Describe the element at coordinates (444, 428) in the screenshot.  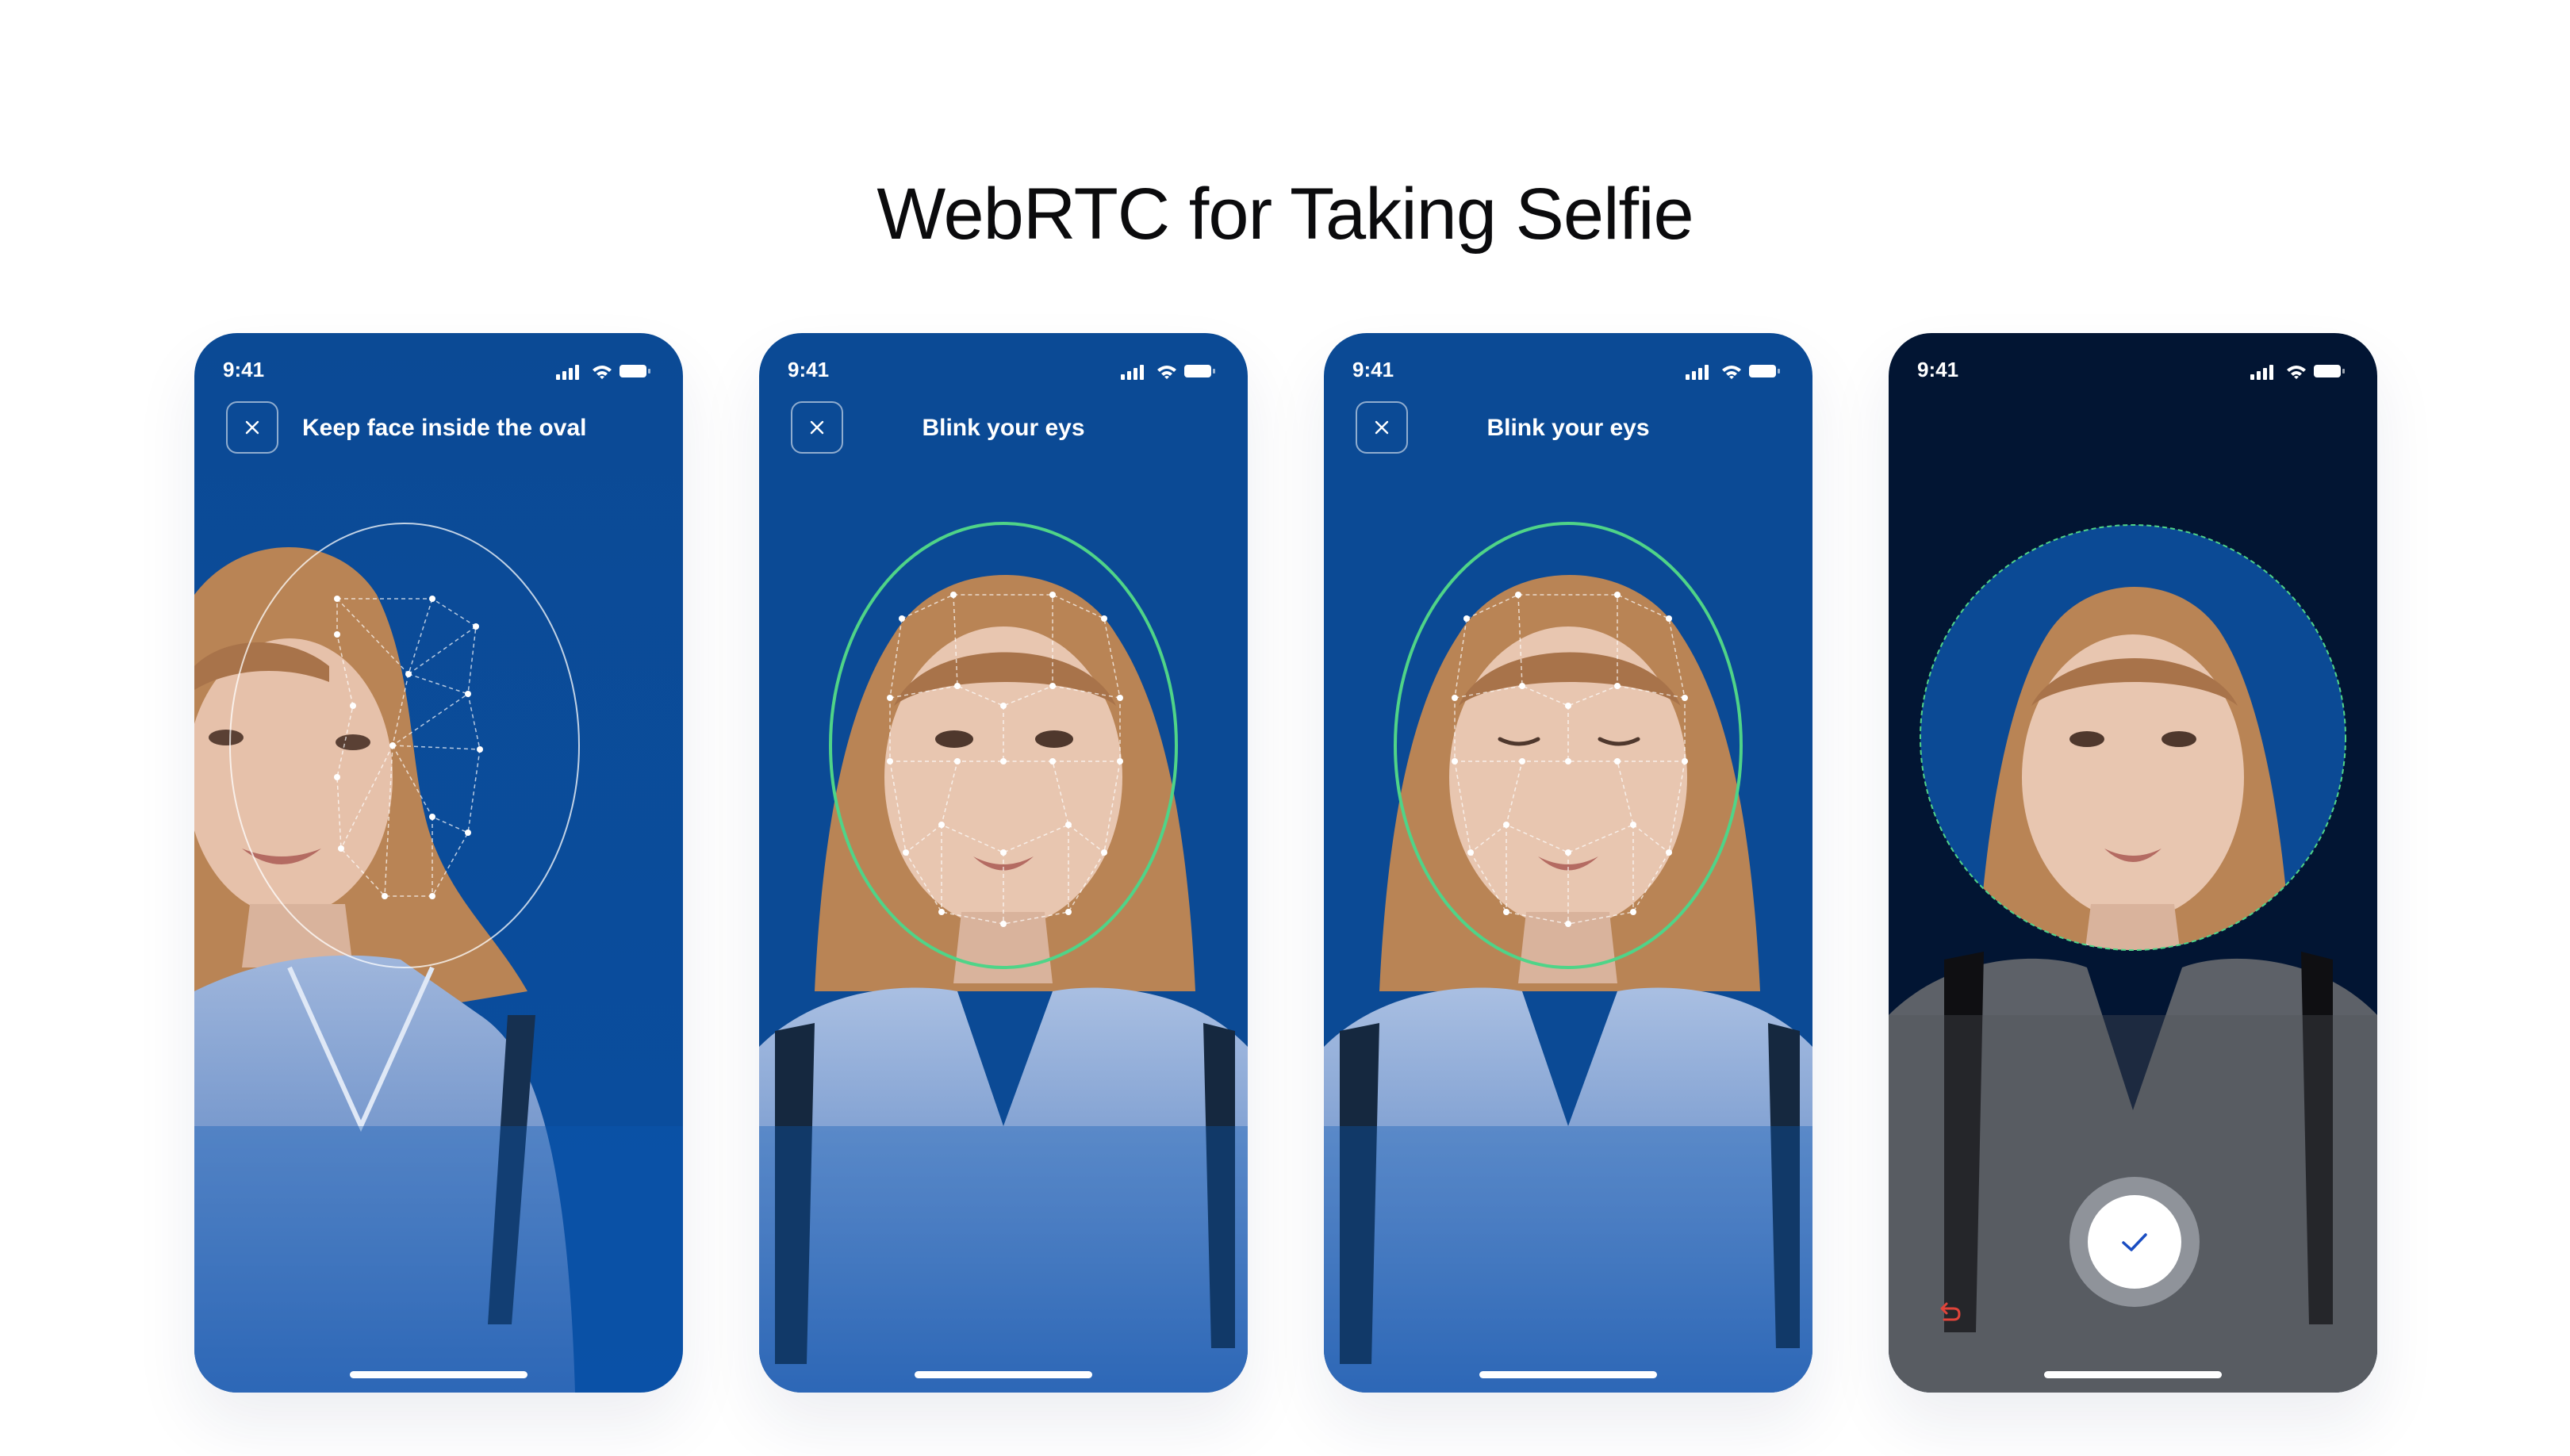
I see `instruction-text: Keep face inside the oval` at that location.